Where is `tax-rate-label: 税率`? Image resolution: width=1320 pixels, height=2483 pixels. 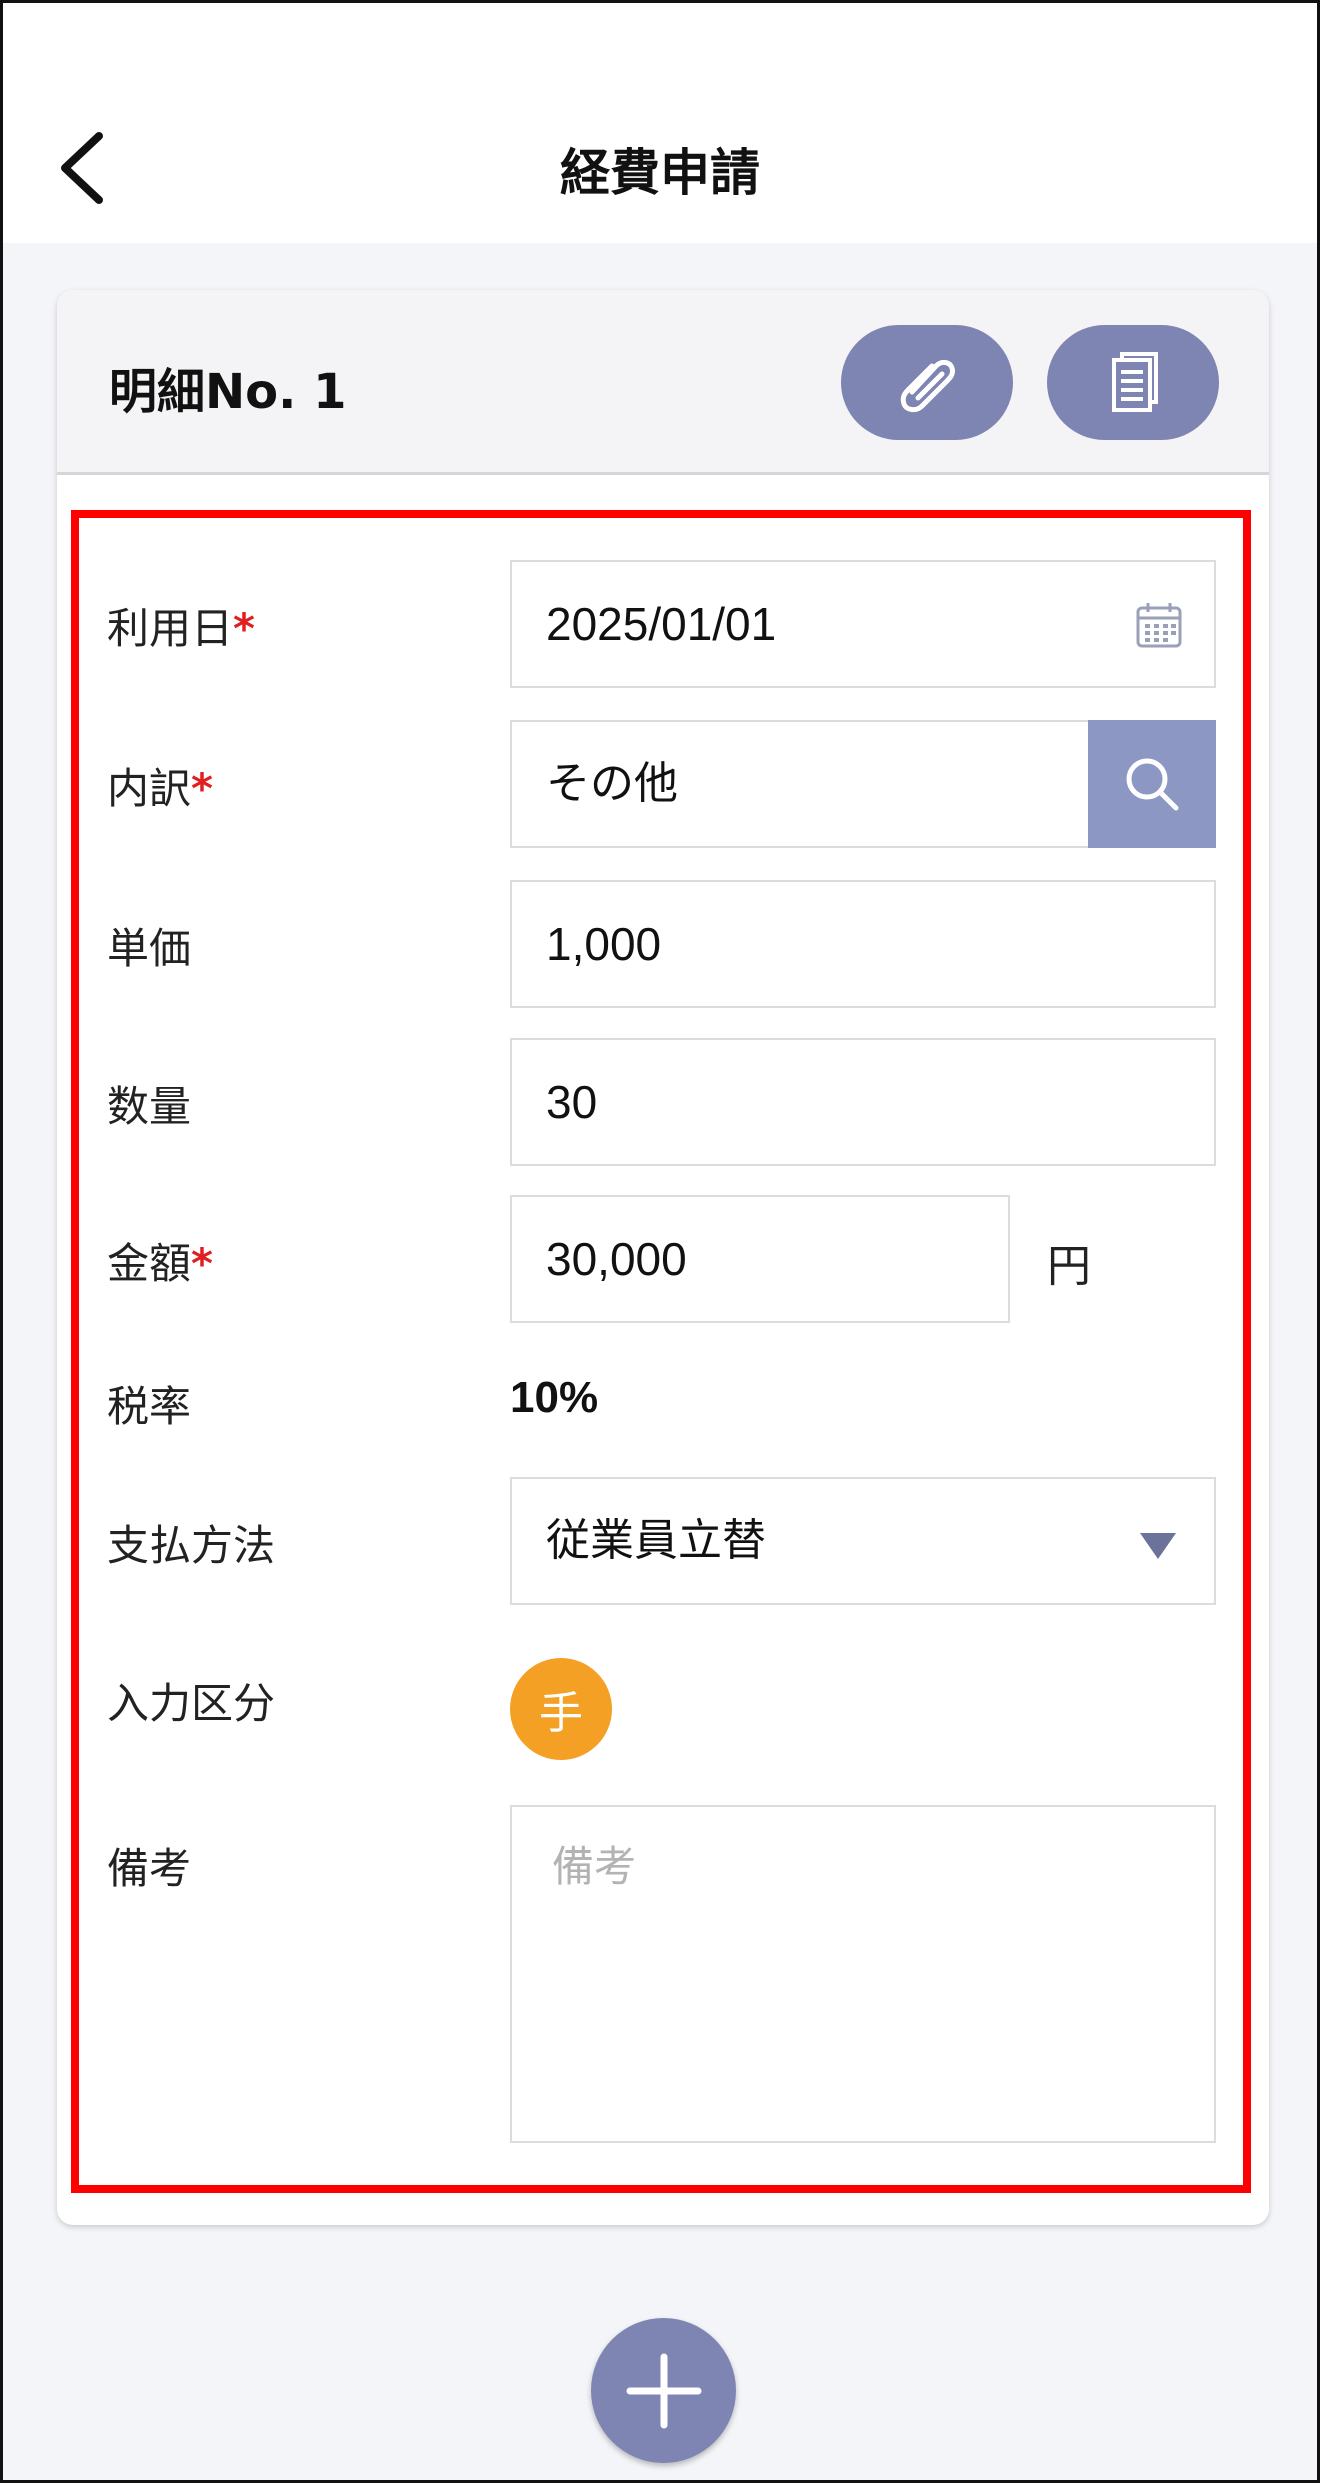 tax-rate-label: 税率 is located at coordinates (149, 1406).